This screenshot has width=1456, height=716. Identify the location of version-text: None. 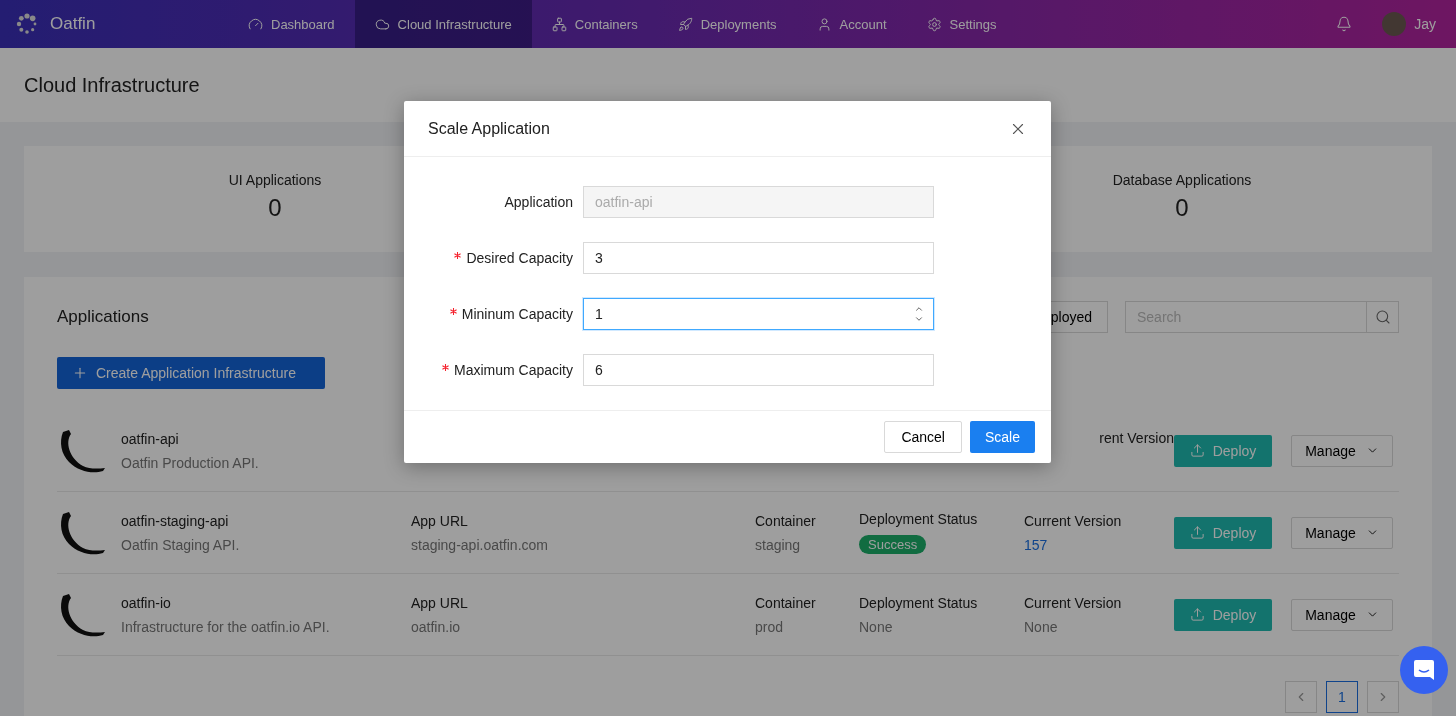
(1041, 626).